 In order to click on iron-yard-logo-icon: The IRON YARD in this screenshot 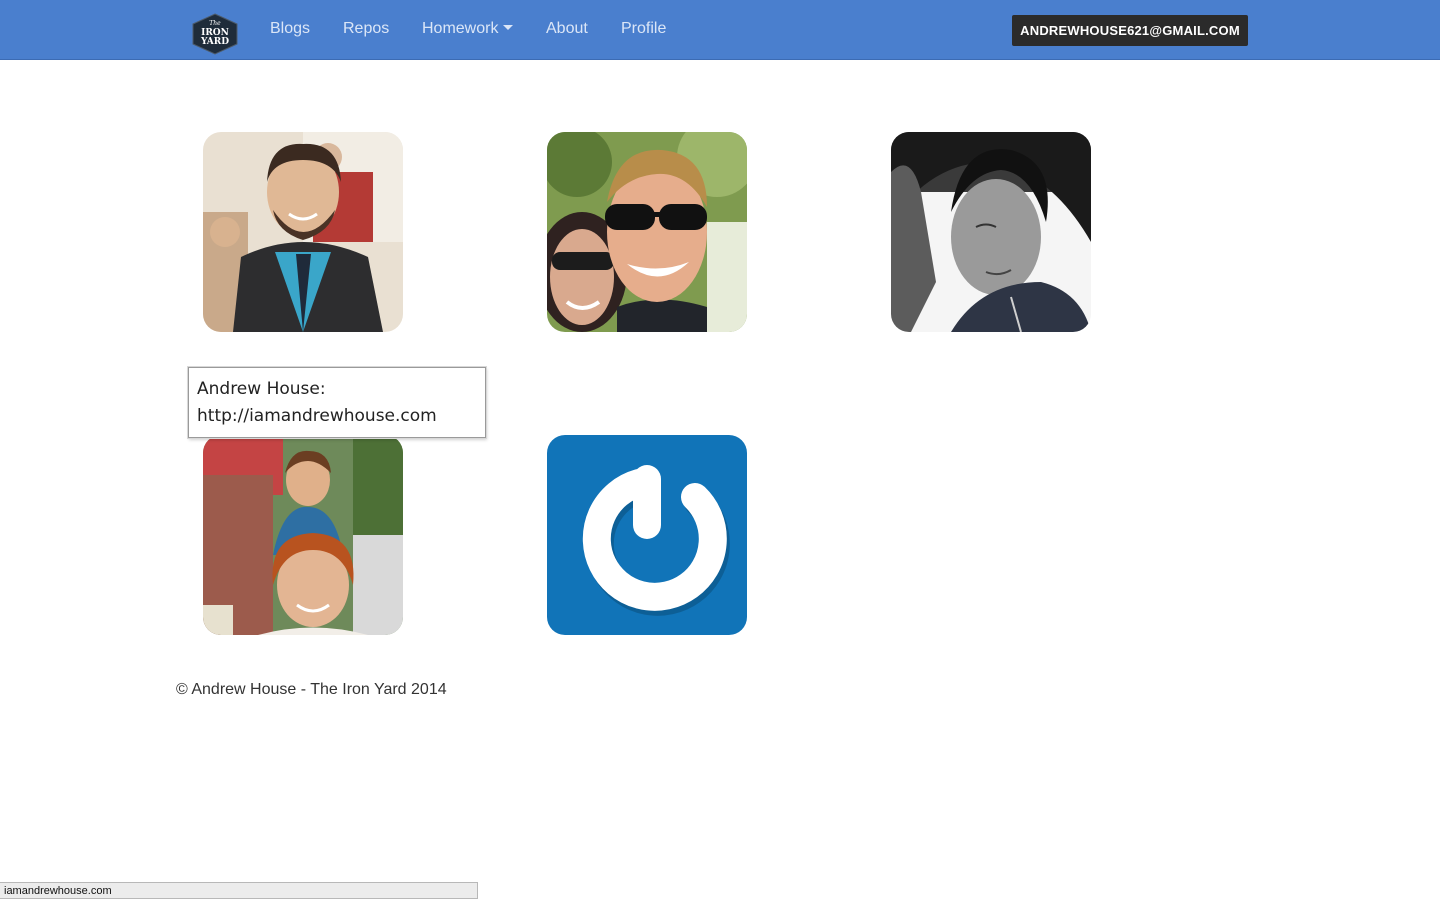, I will do `click(215, 34)`.